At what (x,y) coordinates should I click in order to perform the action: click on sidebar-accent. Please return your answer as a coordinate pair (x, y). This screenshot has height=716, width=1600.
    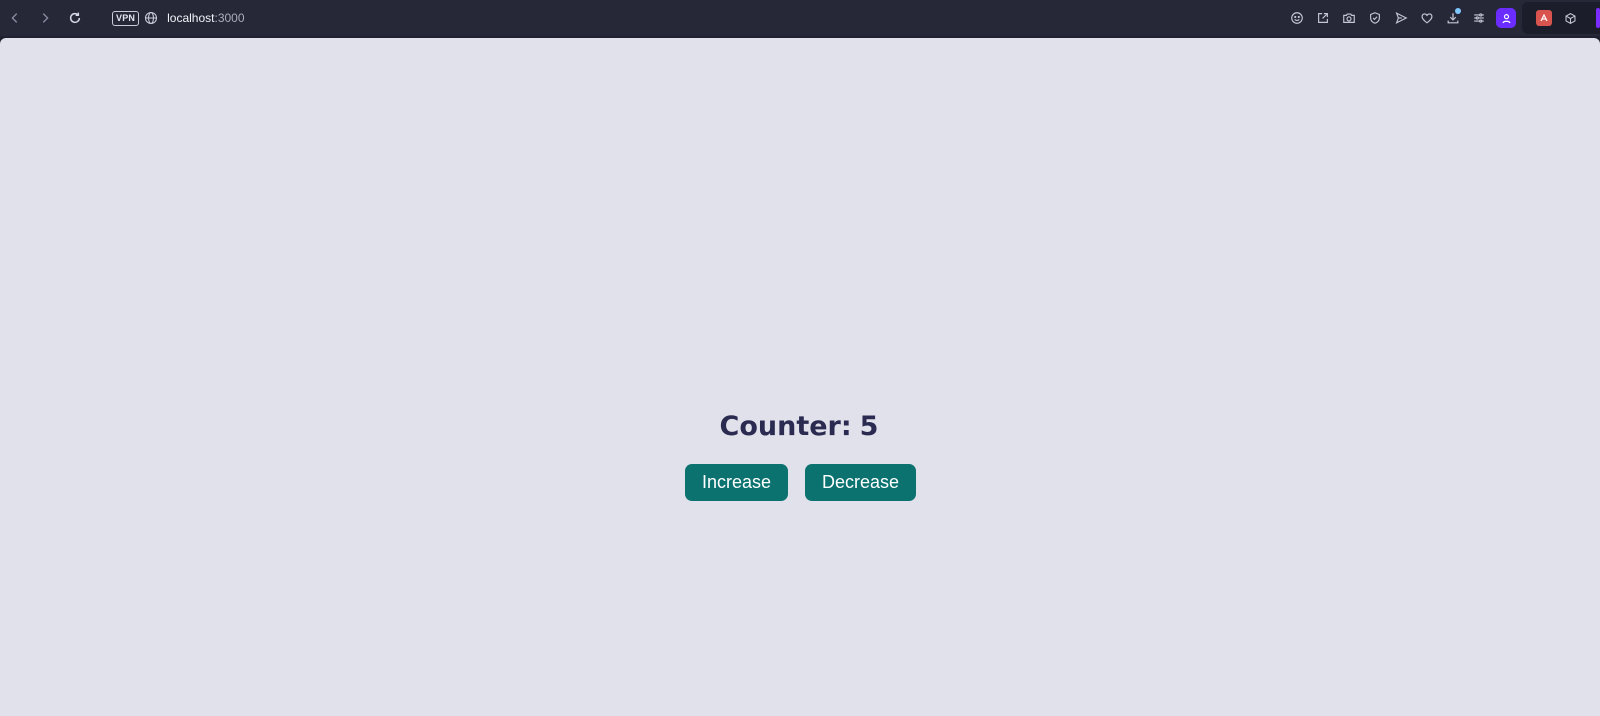
    Looking at the image, I should click on (1598, 18).